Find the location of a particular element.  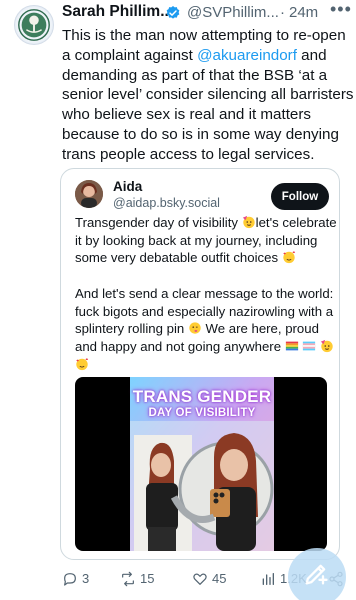

author-avatar is located at coordinates (34, 25).